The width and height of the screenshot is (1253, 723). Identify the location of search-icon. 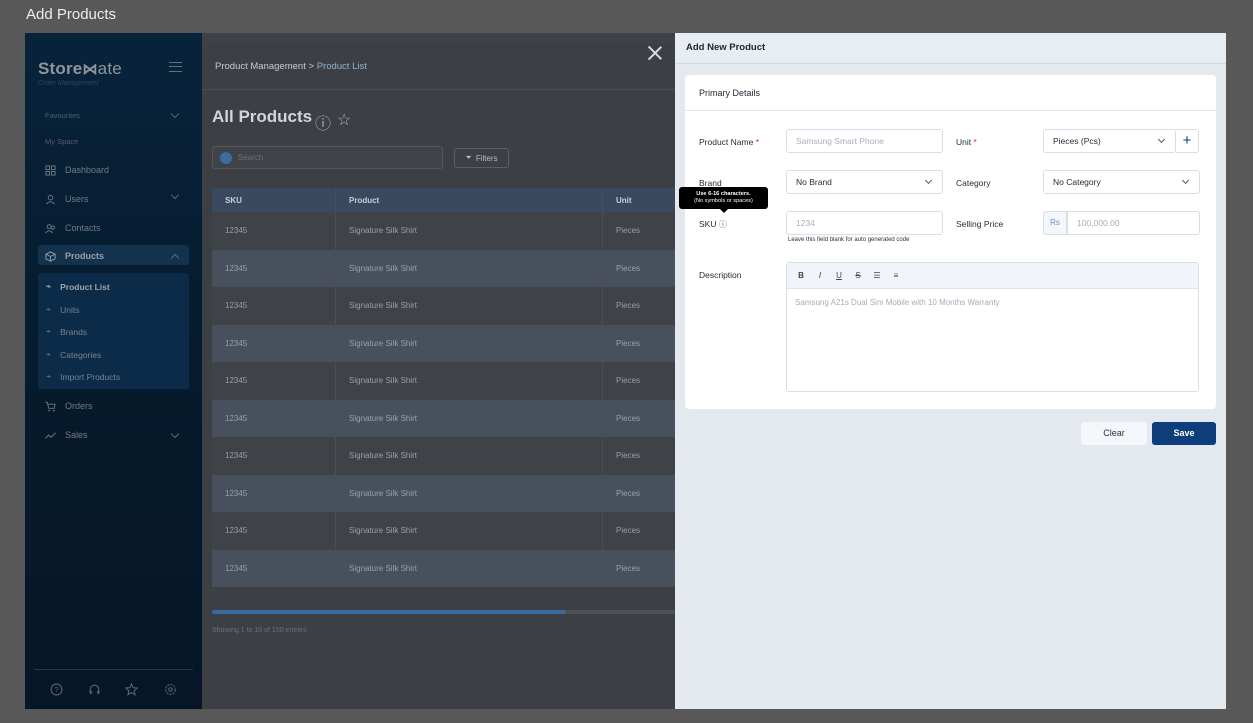
(226, 158).